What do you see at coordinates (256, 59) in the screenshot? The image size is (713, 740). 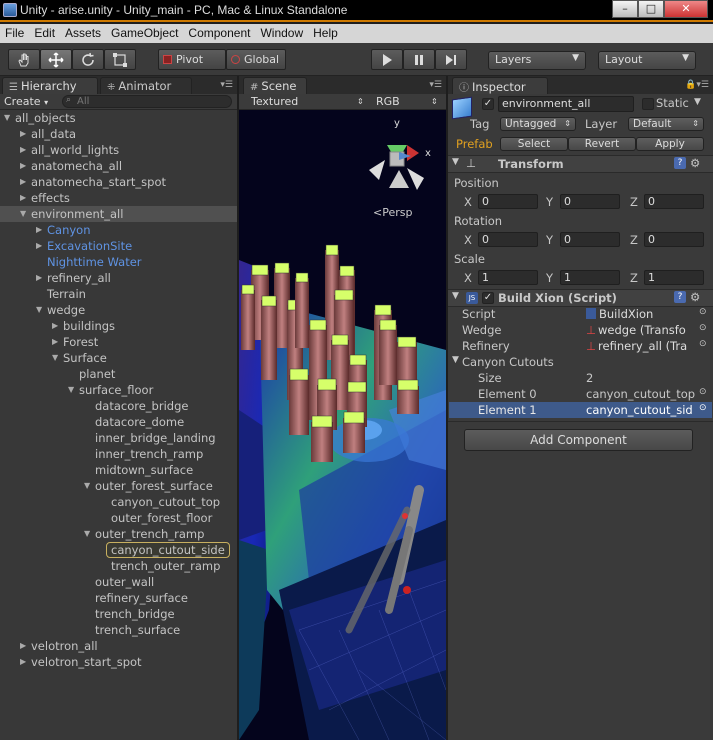 I see `global-toggle: Global` at bounding box center [256, 59].